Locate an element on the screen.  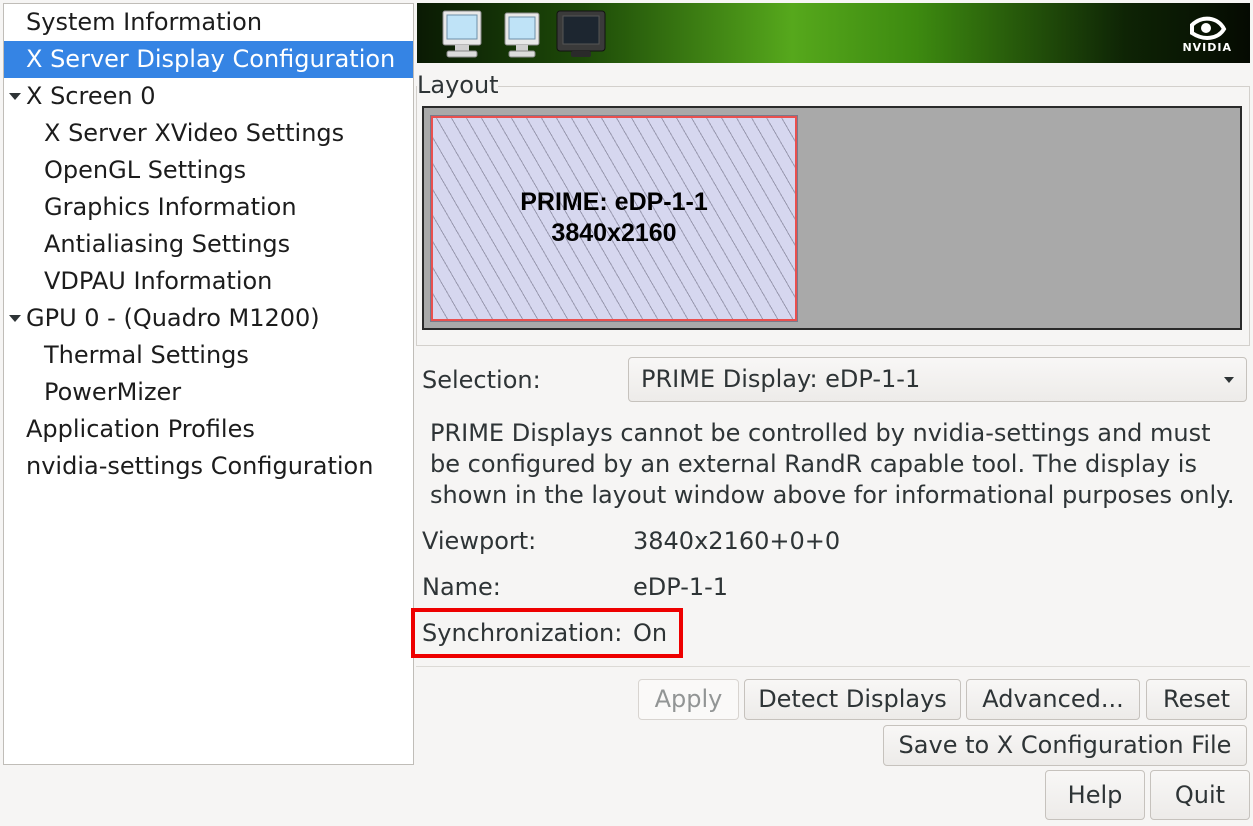
display-resolution-label: 3840x2160 is located at coordinates (614, 233).